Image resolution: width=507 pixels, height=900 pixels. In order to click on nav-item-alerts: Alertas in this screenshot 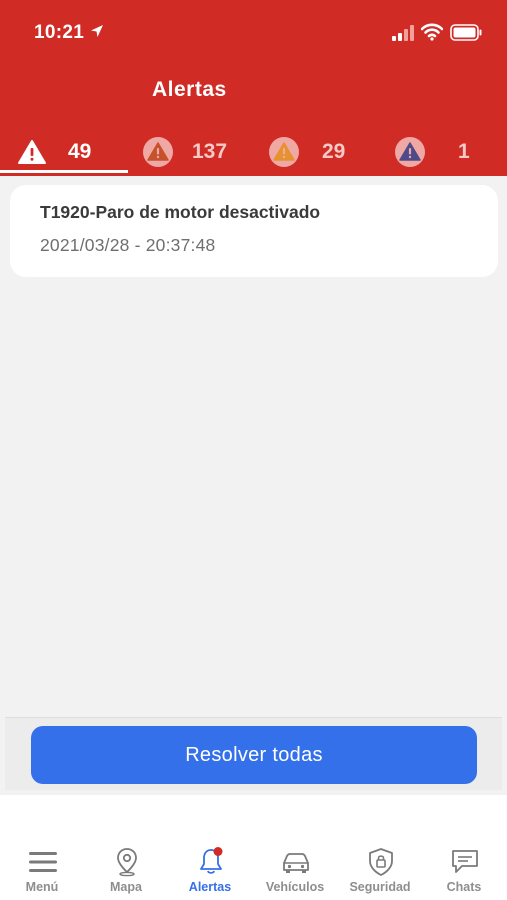, I will do `click(210, 872)`.